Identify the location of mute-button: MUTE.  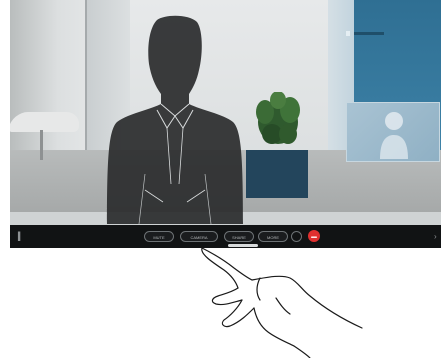
(159, 236).